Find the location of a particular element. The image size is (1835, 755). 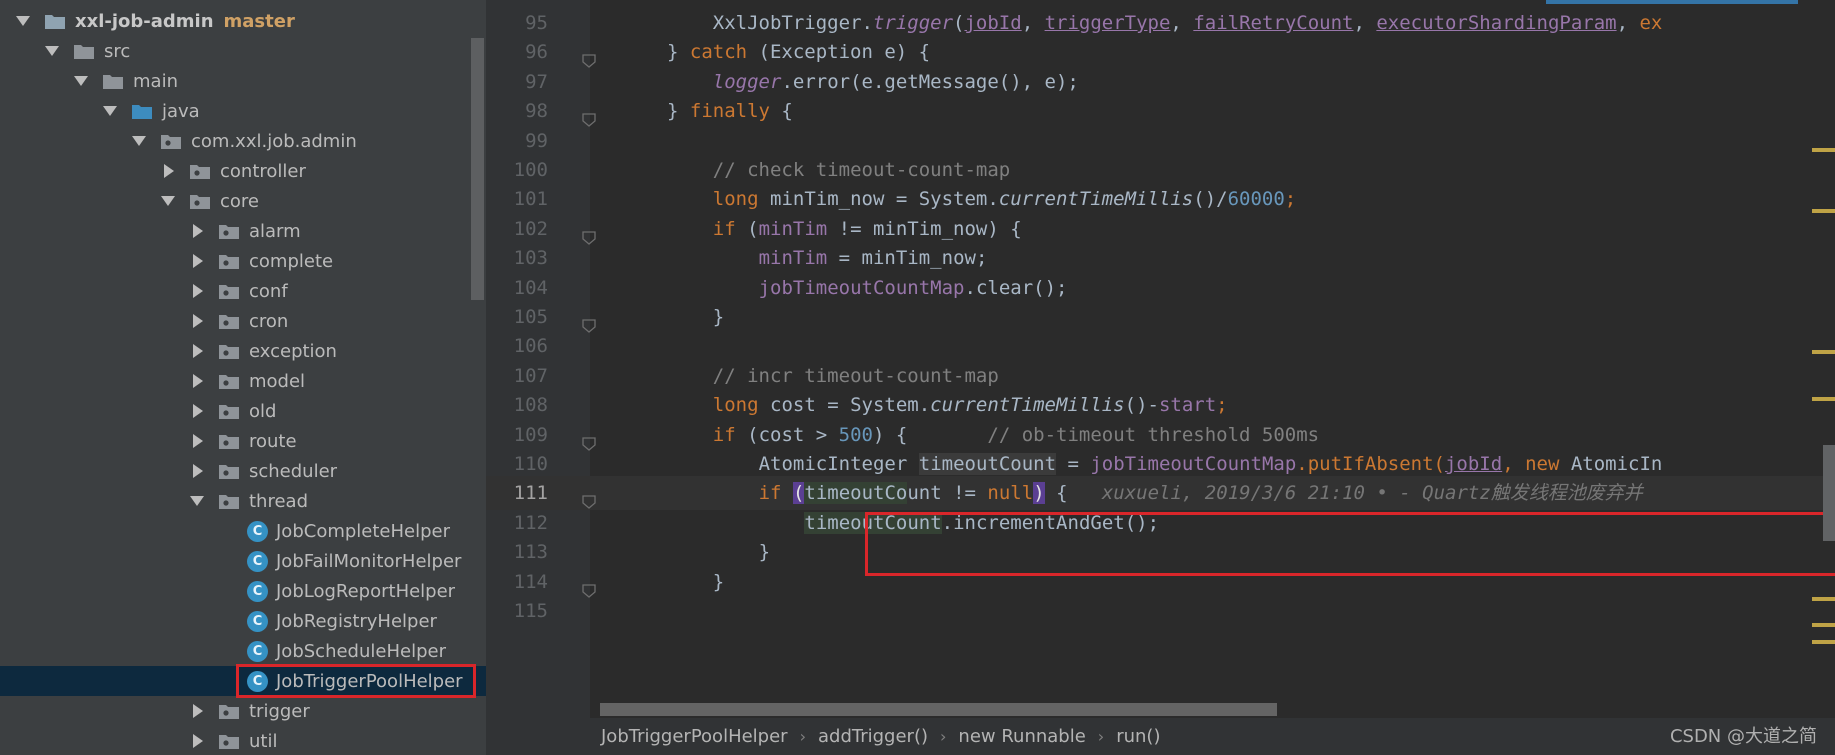

code-token: logger is located at coordinates (747, 81).